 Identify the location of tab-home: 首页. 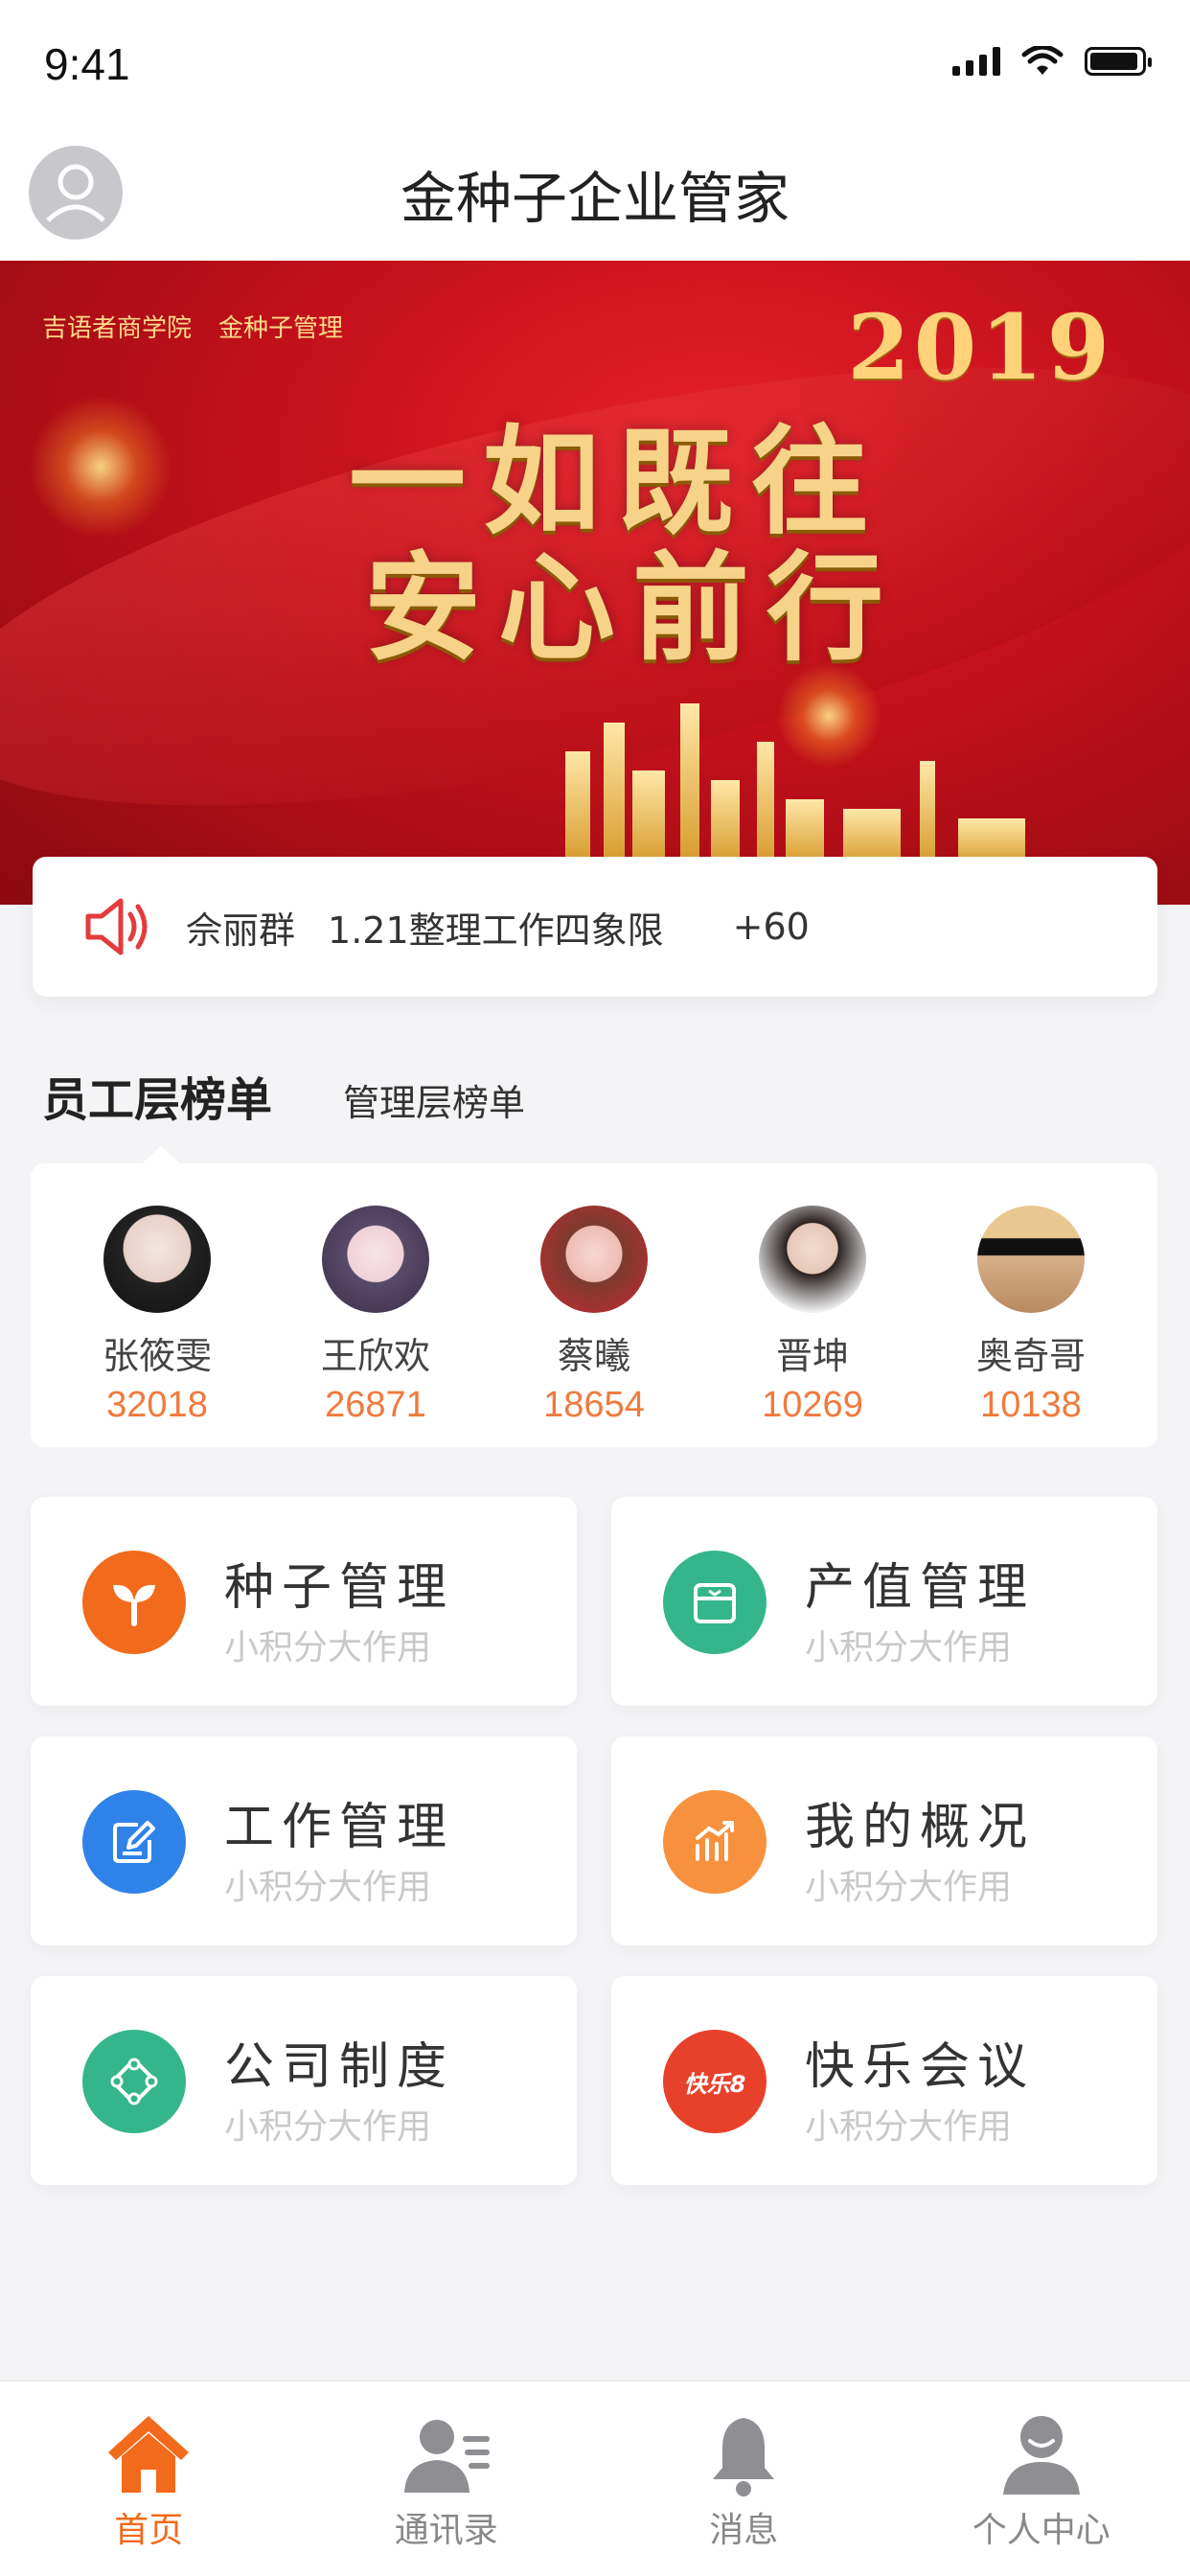
(149, 2478).